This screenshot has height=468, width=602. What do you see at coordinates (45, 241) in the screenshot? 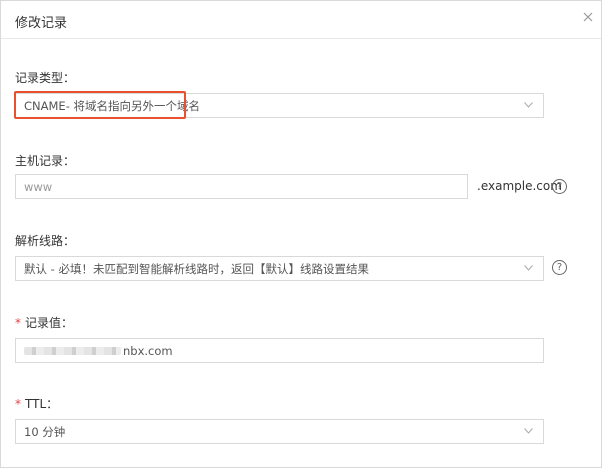
I see `resolution-line-label: 解析线路：` at bounding box center [45, 241].